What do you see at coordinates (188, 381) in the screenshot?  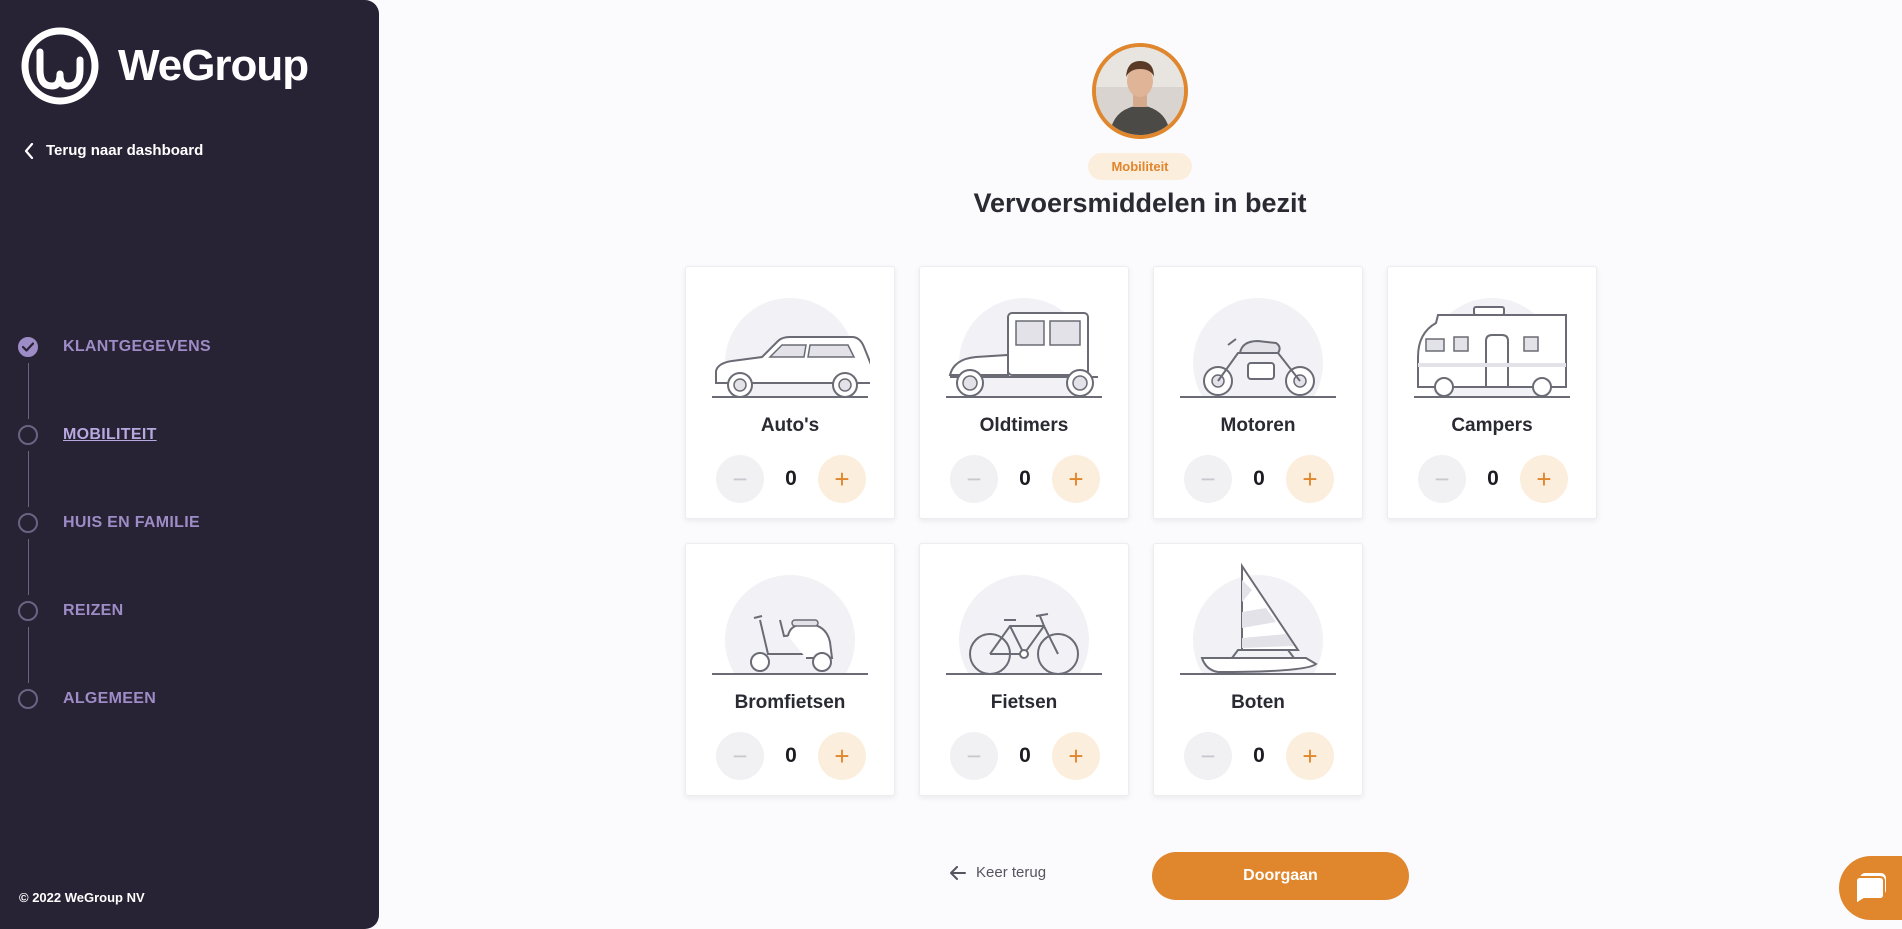 I see `step-klantgegevens: KLANTGEGEVENS` at bounding box center [188, 381].